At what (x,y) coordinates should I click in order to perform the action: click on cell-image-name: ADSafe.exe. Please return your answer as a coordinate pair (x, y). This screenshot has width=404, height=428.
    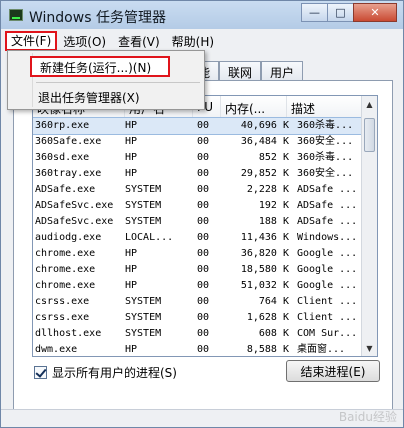
    Looking at the image, I should click on (65, 189).